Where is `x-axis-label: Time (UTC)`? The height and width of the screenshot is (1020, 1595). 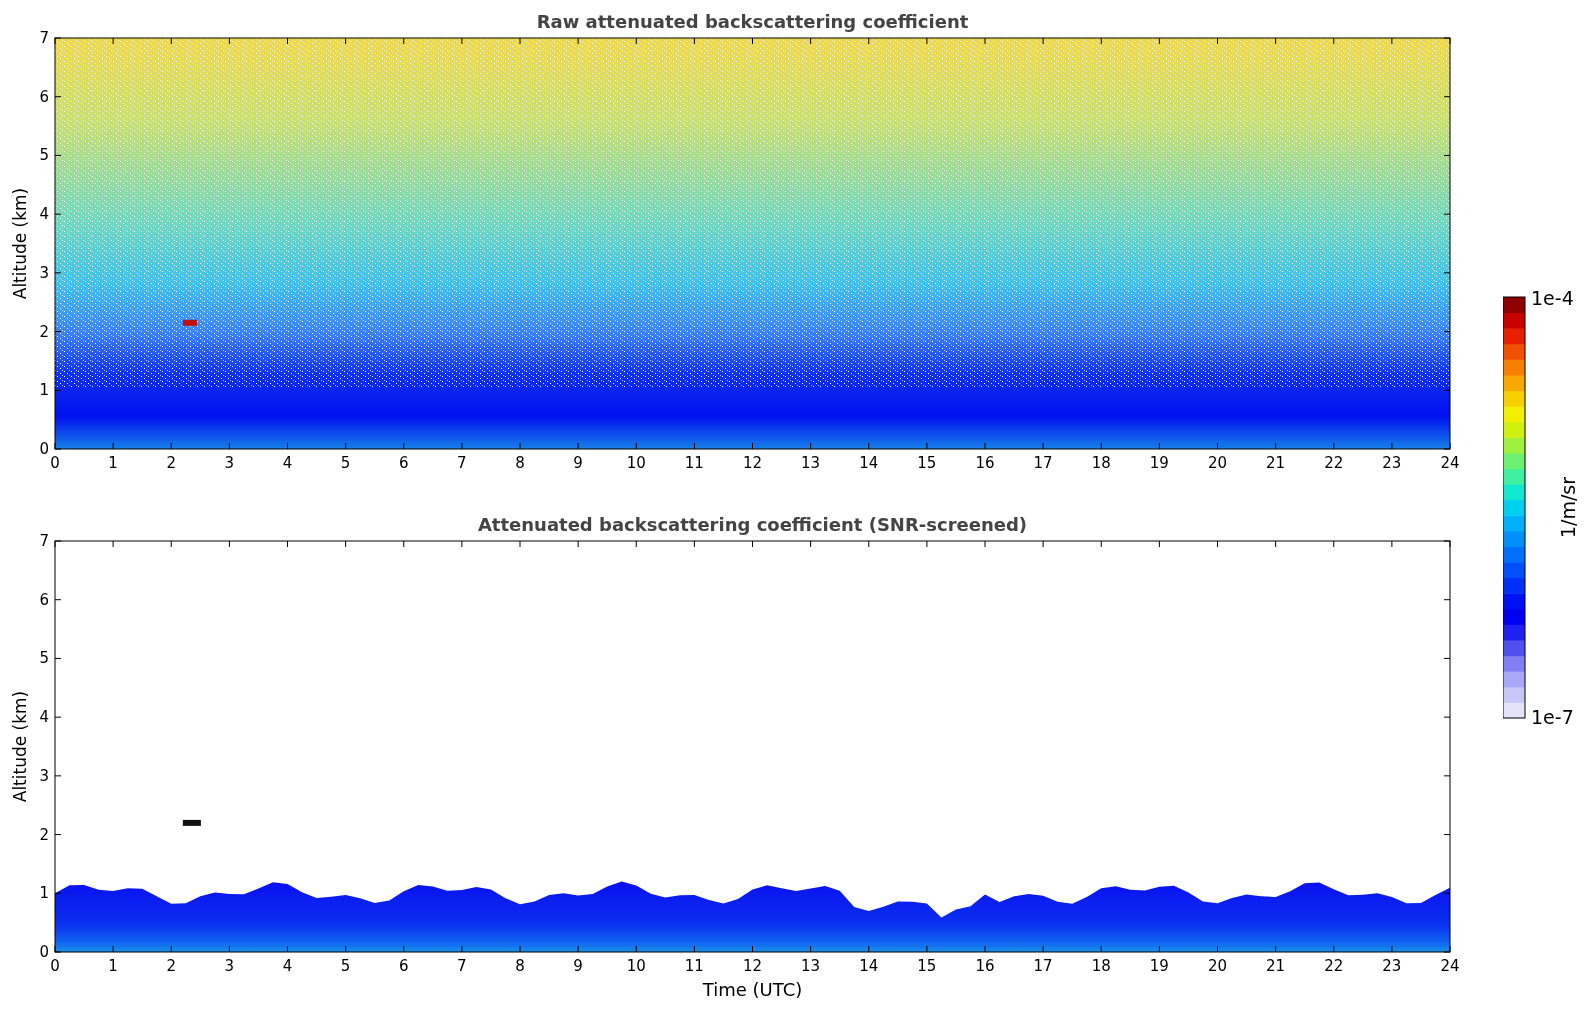 x-axis-label: Time (UTC) is located at coordinates (752, 989).